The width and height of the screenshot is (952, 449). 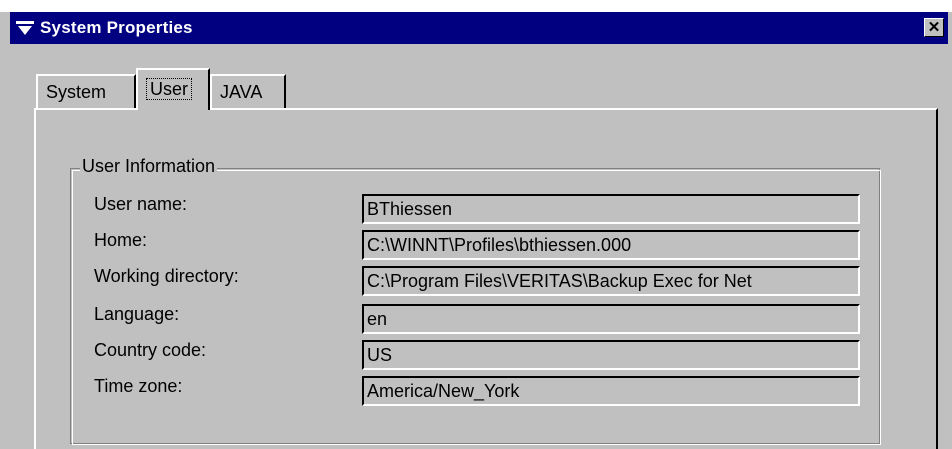 What do you see at coordinates (76, 92) in the screenshot?
I see `tab-system-label: System` at bounding box center [76, 92].